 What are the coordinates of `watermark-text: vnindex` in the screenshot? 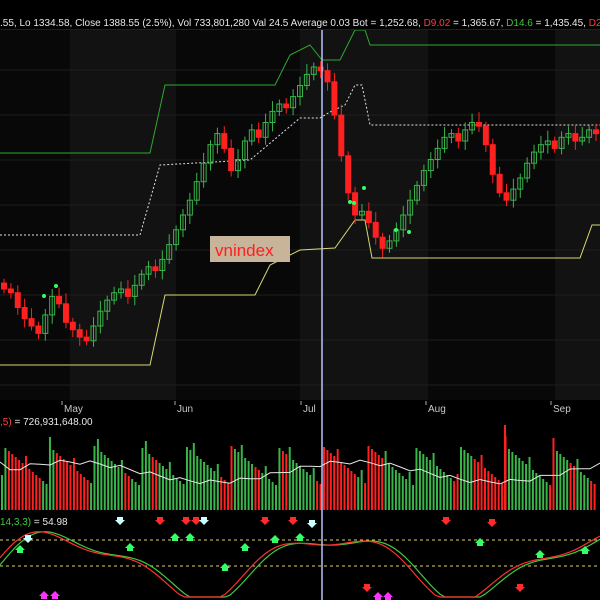 It's located at (244, 250).